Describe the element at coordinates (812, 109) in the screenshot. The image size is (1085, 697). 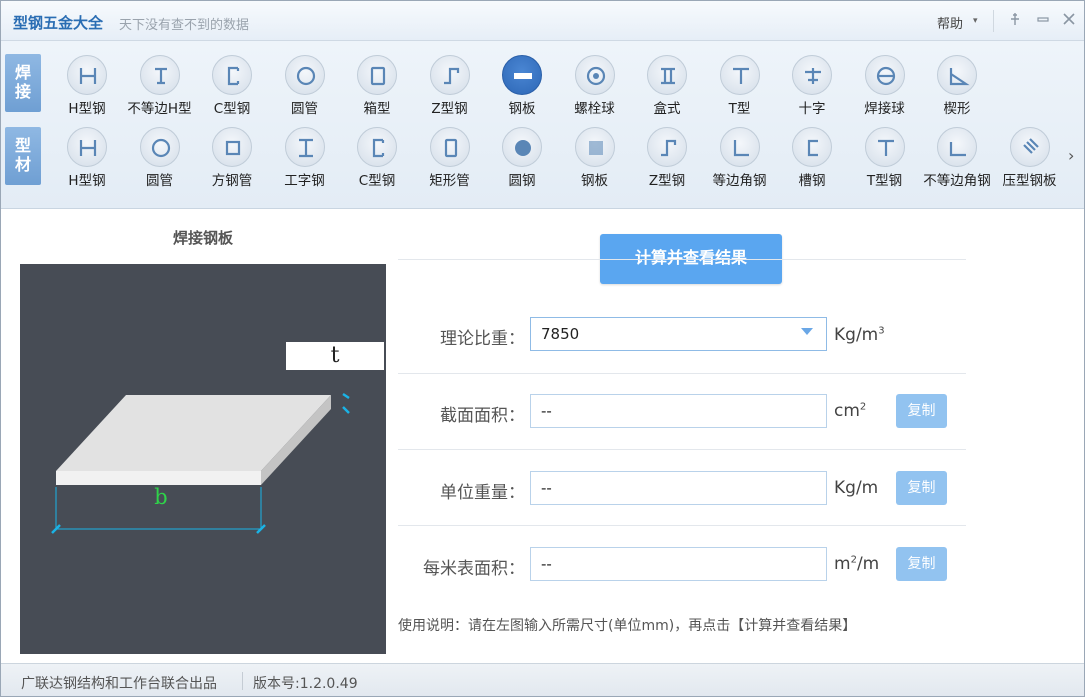
I see `tool-label: 十字` at that location.